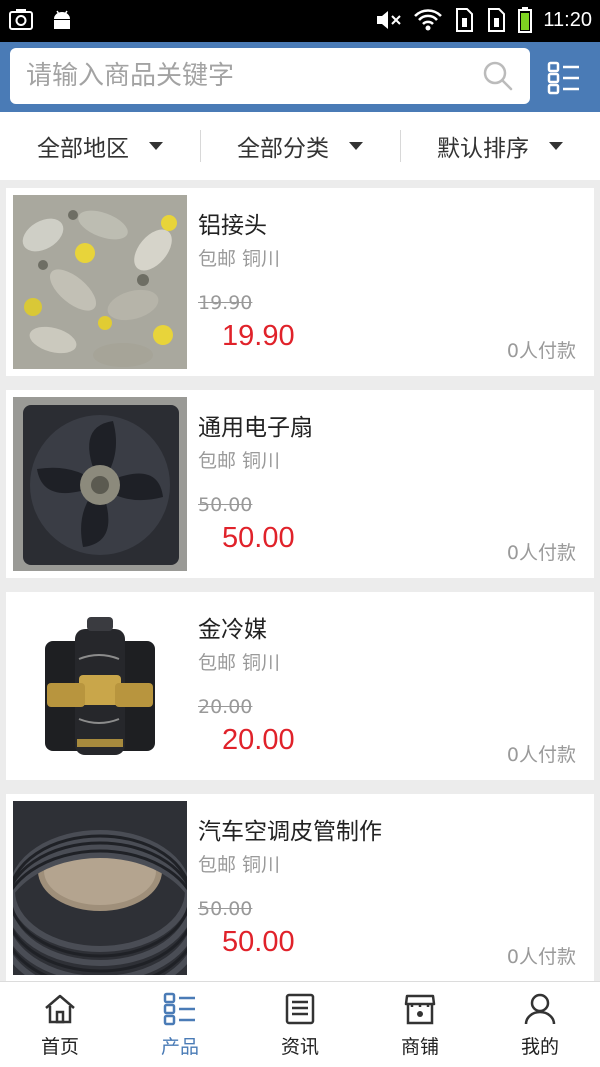 This screenshot has width=600, height=1067. I want to click on bottom-nav: 首页 产品 资讯 商铺 我的, so click(300, 1024).